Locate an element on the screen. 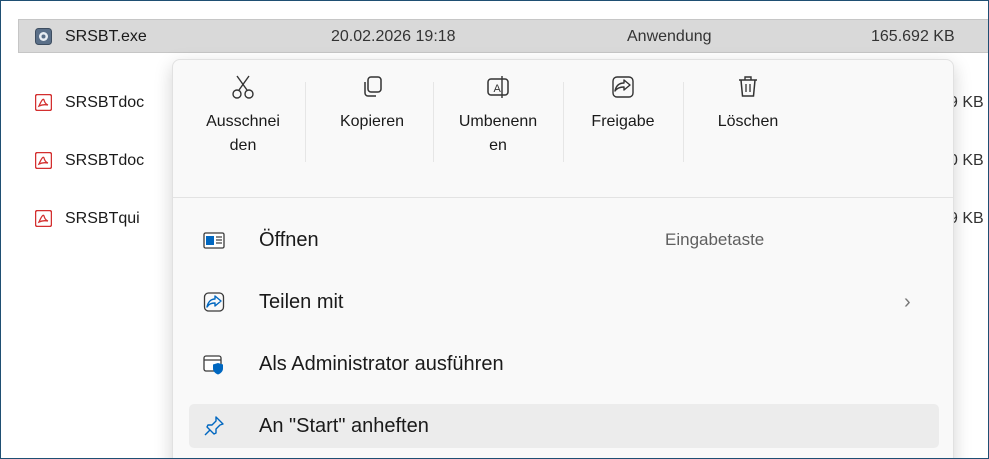 This screenshot has height=459, width=989. file-name: SRSBTqui is located at coordinates (102, 218).